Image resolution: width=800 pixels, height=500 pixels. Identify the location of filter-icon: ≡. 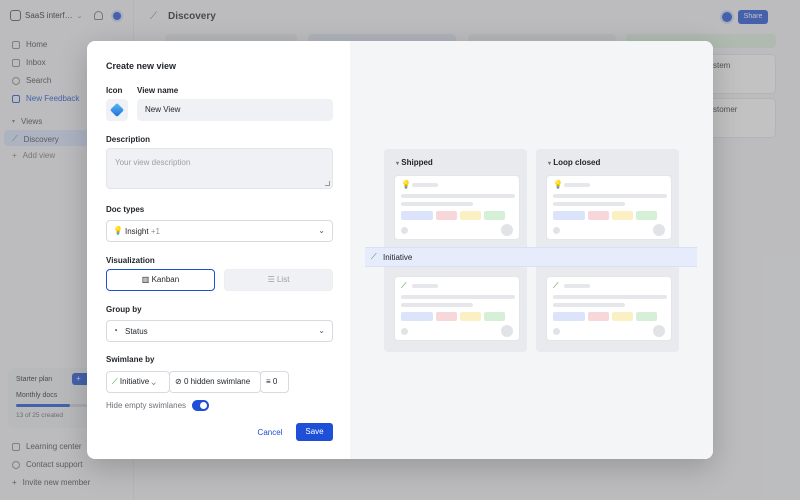
(268, 381).